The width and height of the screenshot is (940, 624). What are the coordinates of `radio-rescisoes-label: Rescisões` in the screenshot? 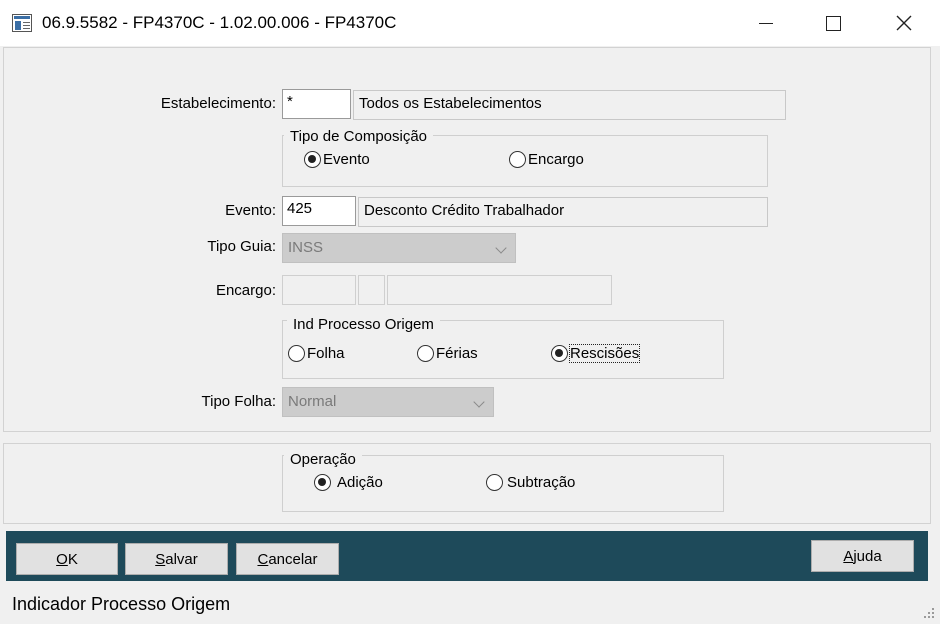 It's located at (604, 353).